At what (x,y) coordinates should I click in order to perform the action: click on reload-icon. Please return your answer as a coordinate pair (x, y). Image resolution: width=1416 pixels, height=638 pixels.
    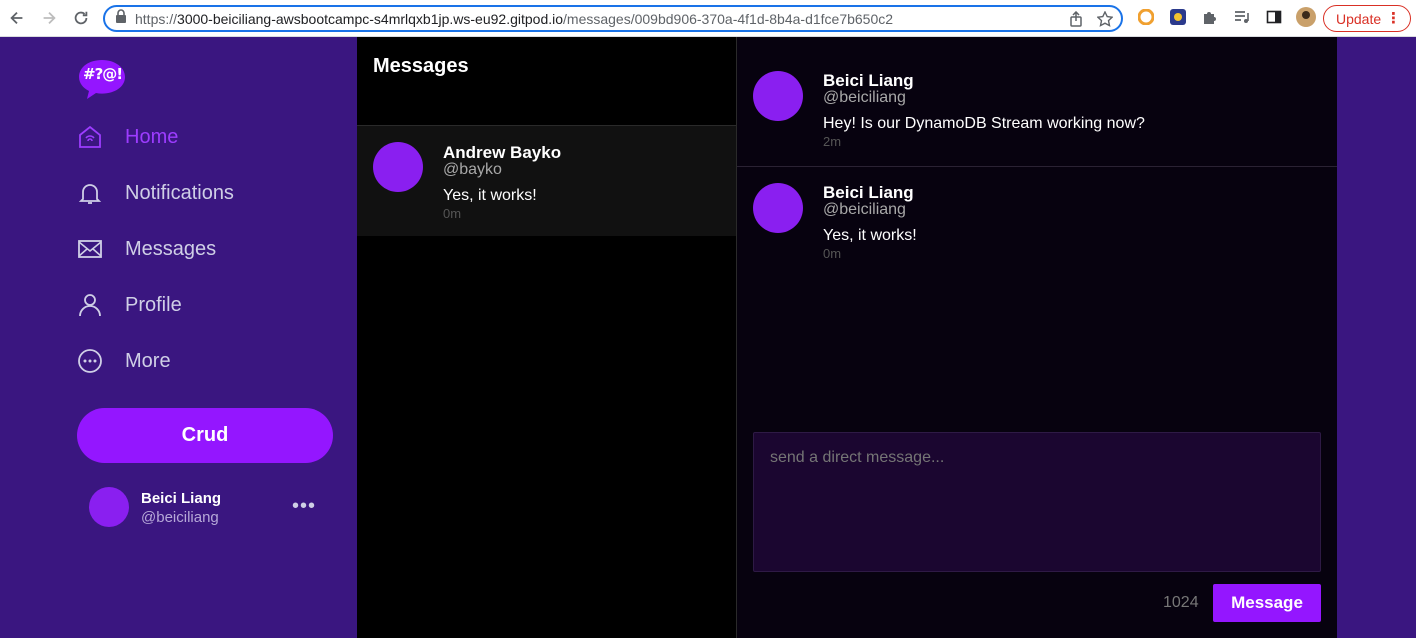
    Looking at the image, I should click on (81, 18).